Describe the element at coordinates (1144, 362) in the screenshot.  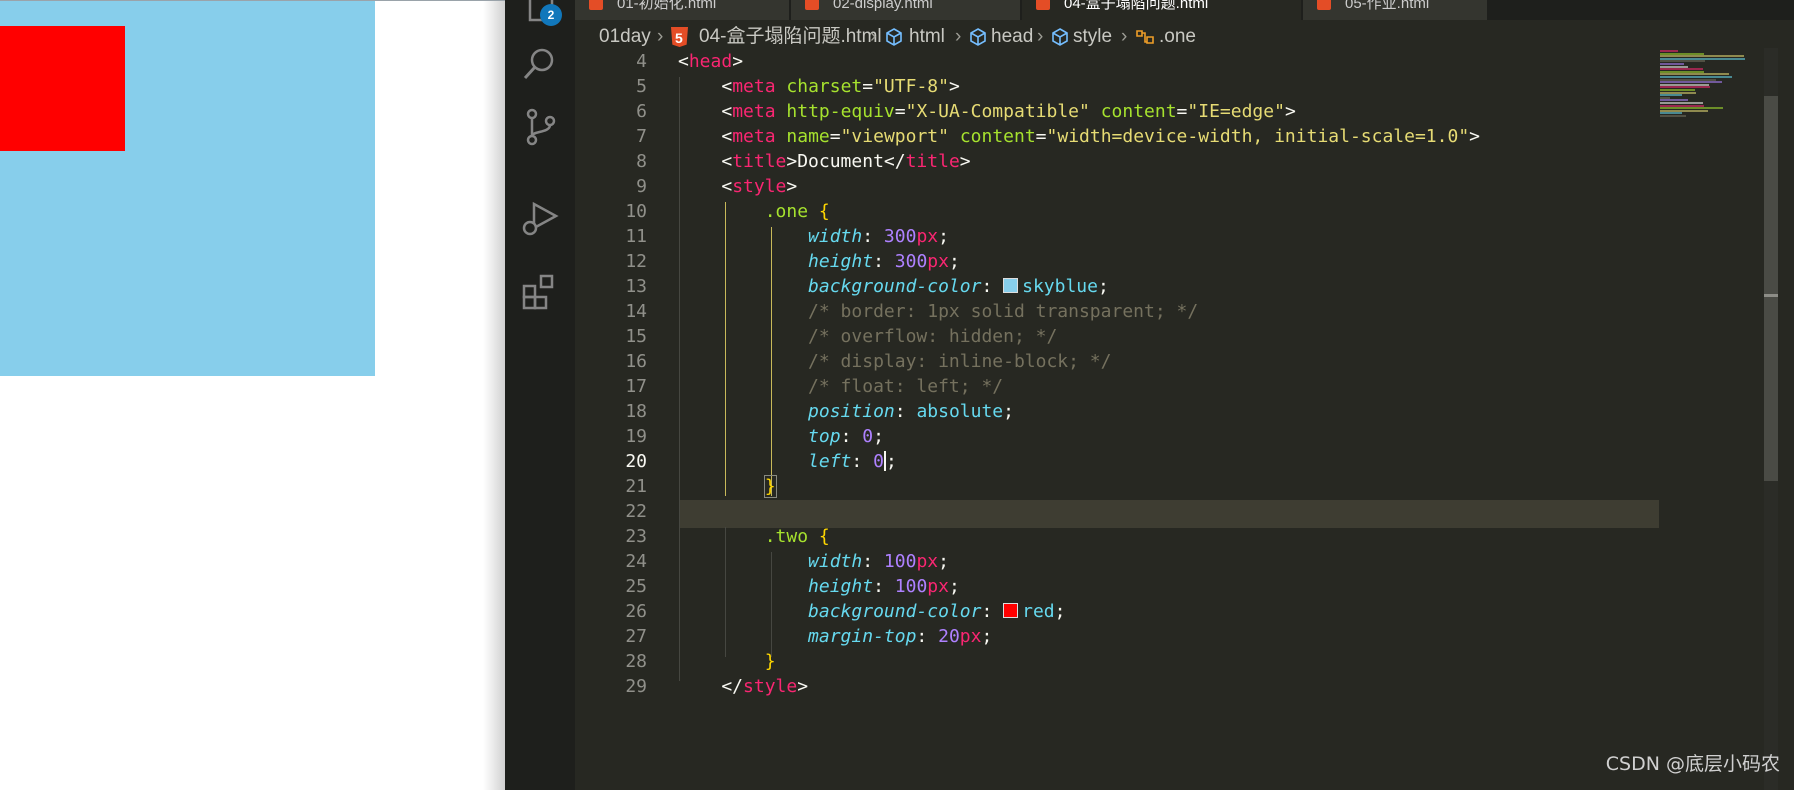
I see `code-line: 16 /* display: inline-block; */` at that location.